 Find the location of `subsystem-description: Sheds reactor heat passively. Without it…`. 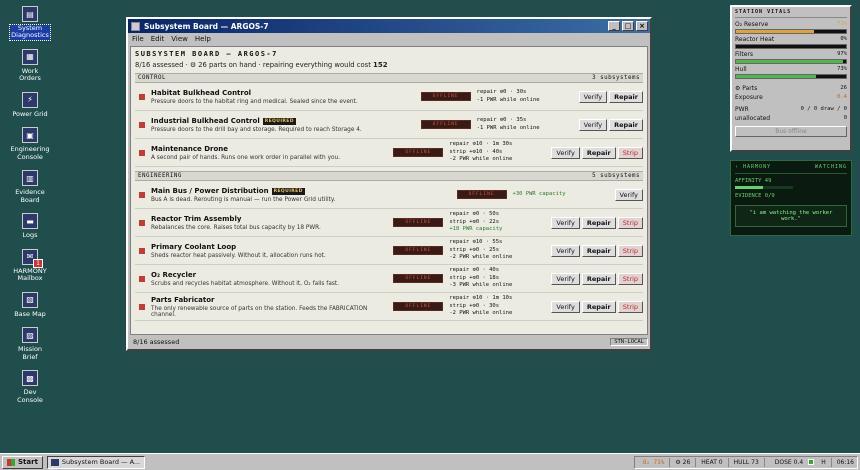

subsystem-description: Sheds reactor heat passively. Without it… is located at coordinates (238, 255).